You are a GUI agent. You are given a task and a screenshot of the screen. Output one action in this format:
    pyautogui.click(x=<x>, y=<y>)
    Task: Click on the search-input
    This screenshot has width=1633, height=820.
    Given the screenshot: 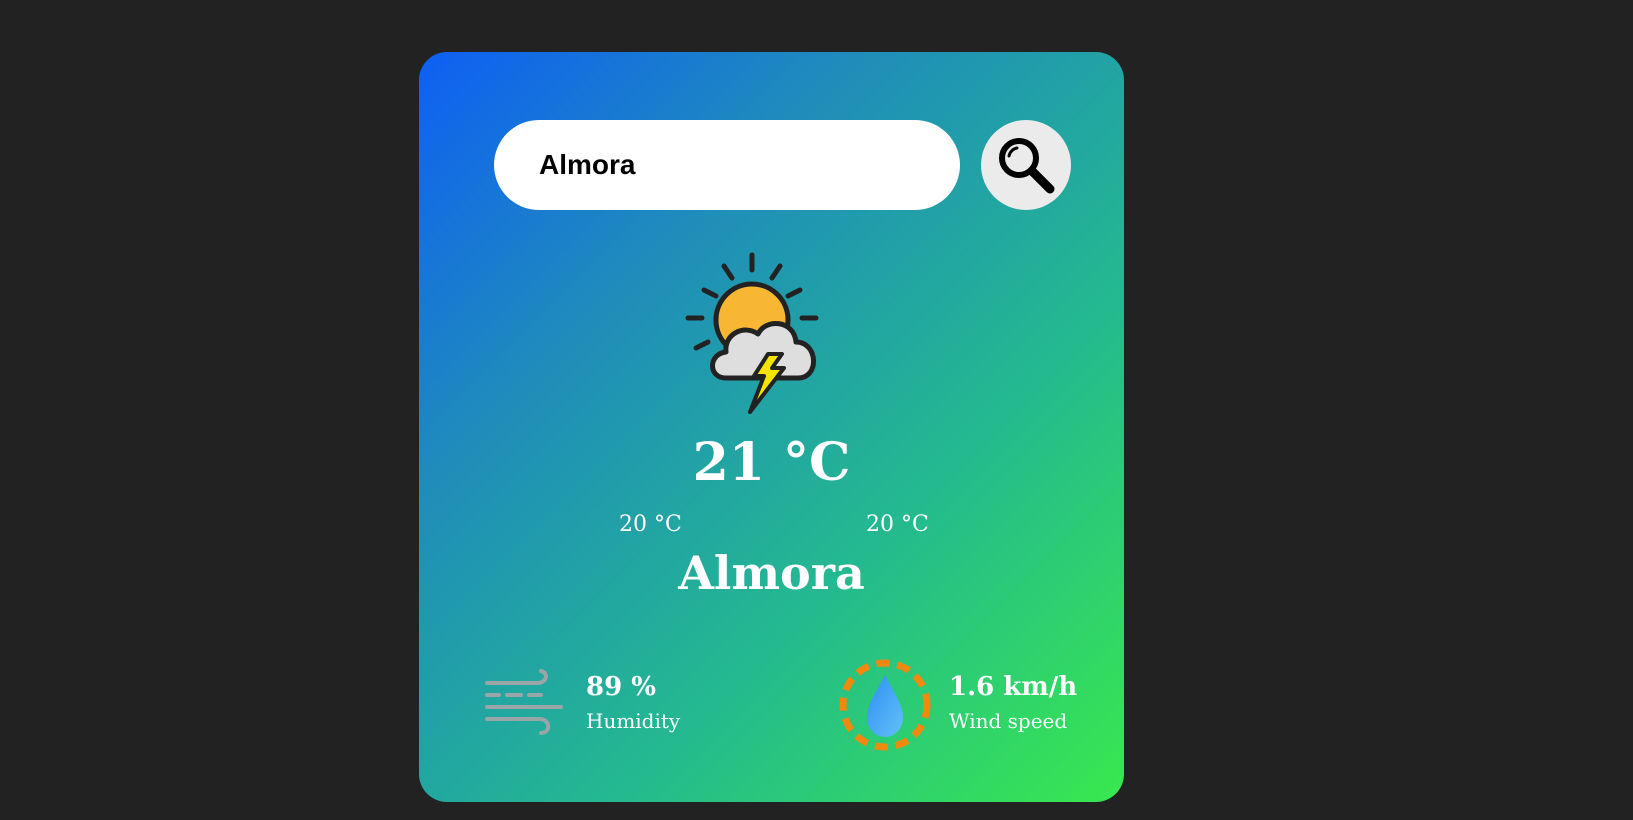 What is the action you would take?
    pyautogui.click(x=727, y=165)
    